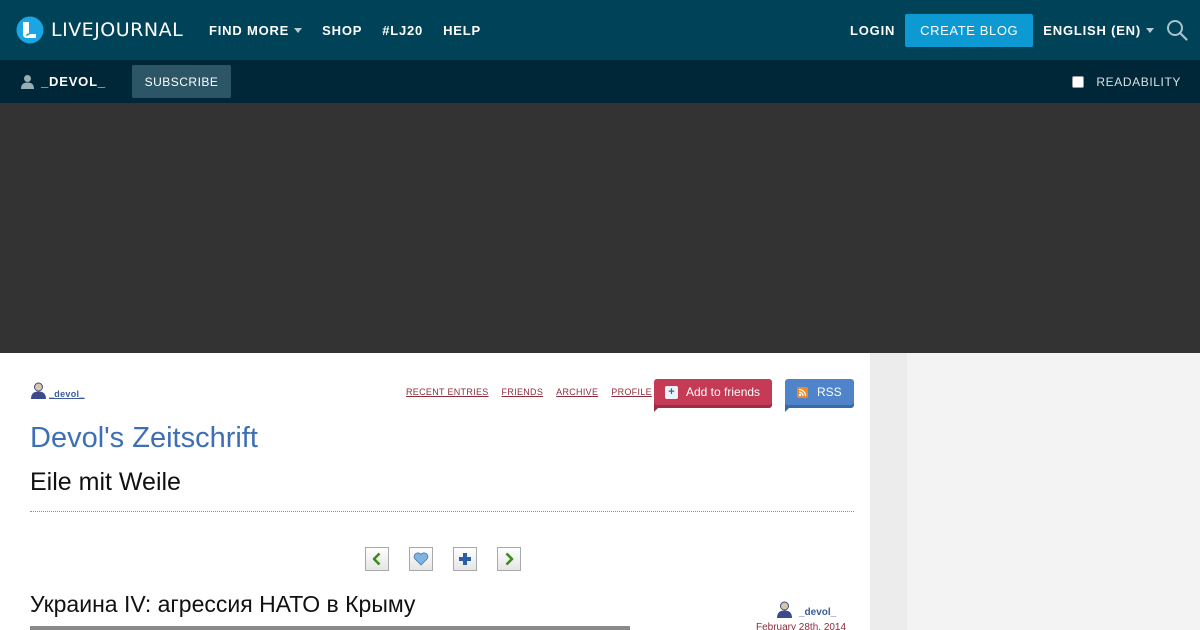 This screenshot has width=1200, height=630. What do you see at coordinates (73, 81) in the screenshot?
I see `journal-username: _DEVOL_` at bounding box center [73, 81].